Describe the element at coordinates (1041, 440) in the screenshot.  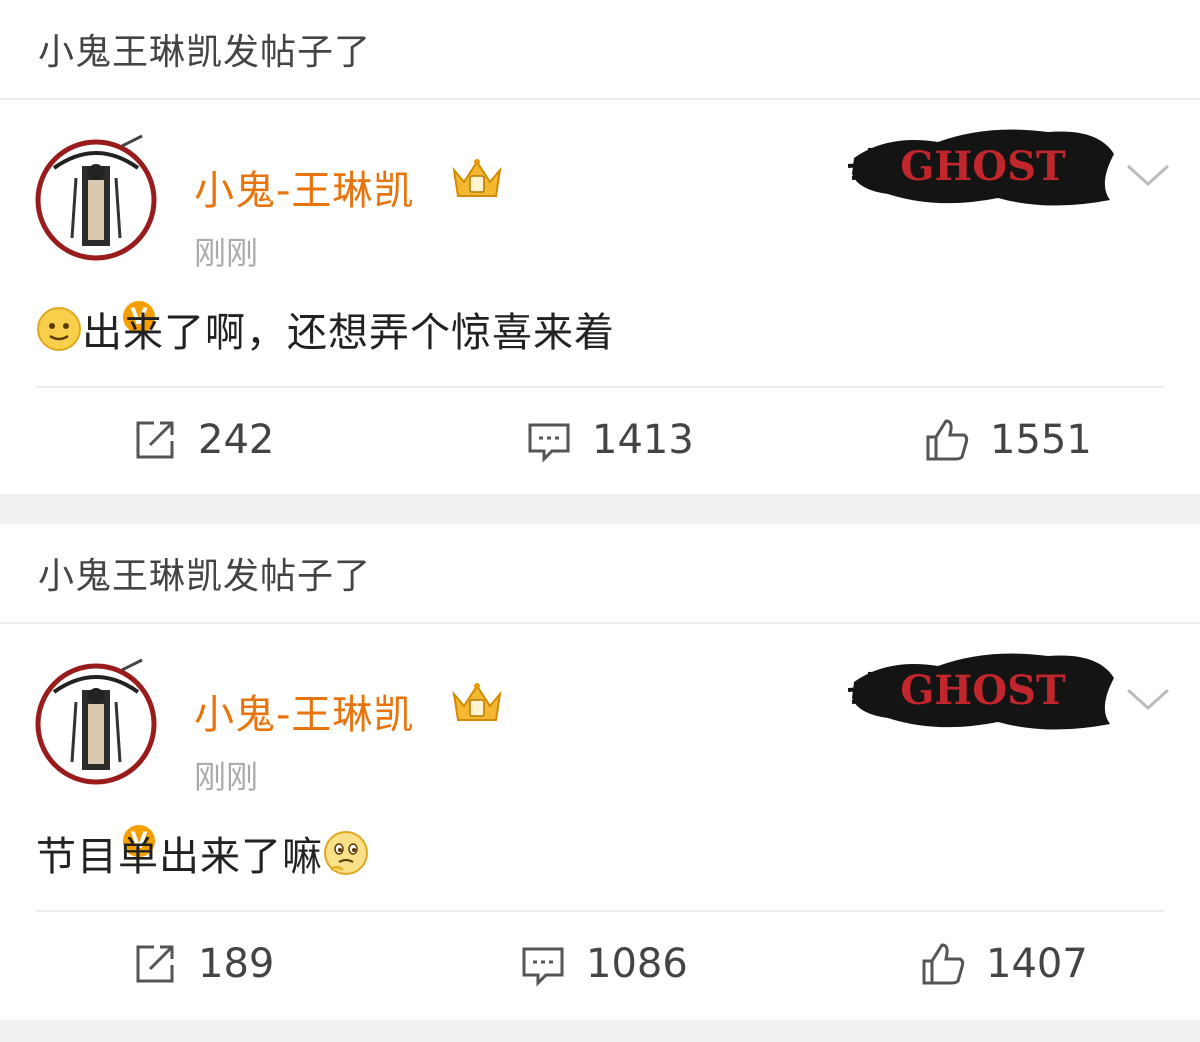
I see `like-count: 1551` at that location.